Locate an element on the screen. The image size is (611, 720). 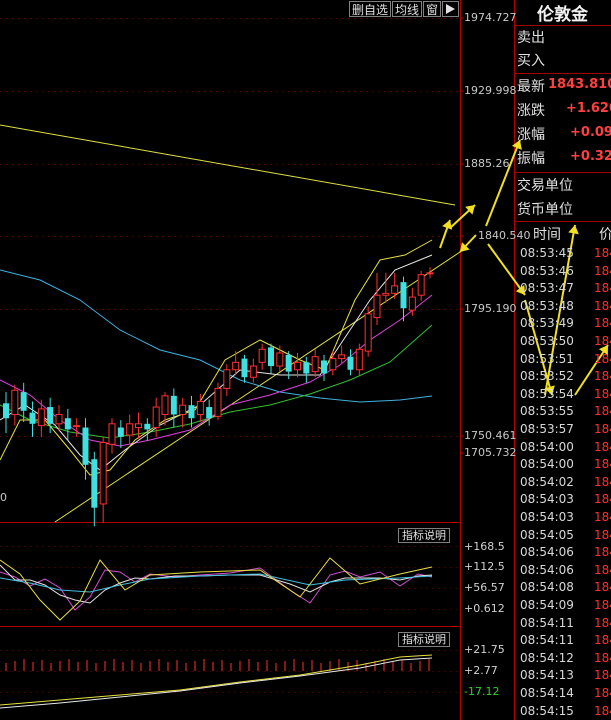
tick-time: 08:54:08 is located at coordinates (547, 587).